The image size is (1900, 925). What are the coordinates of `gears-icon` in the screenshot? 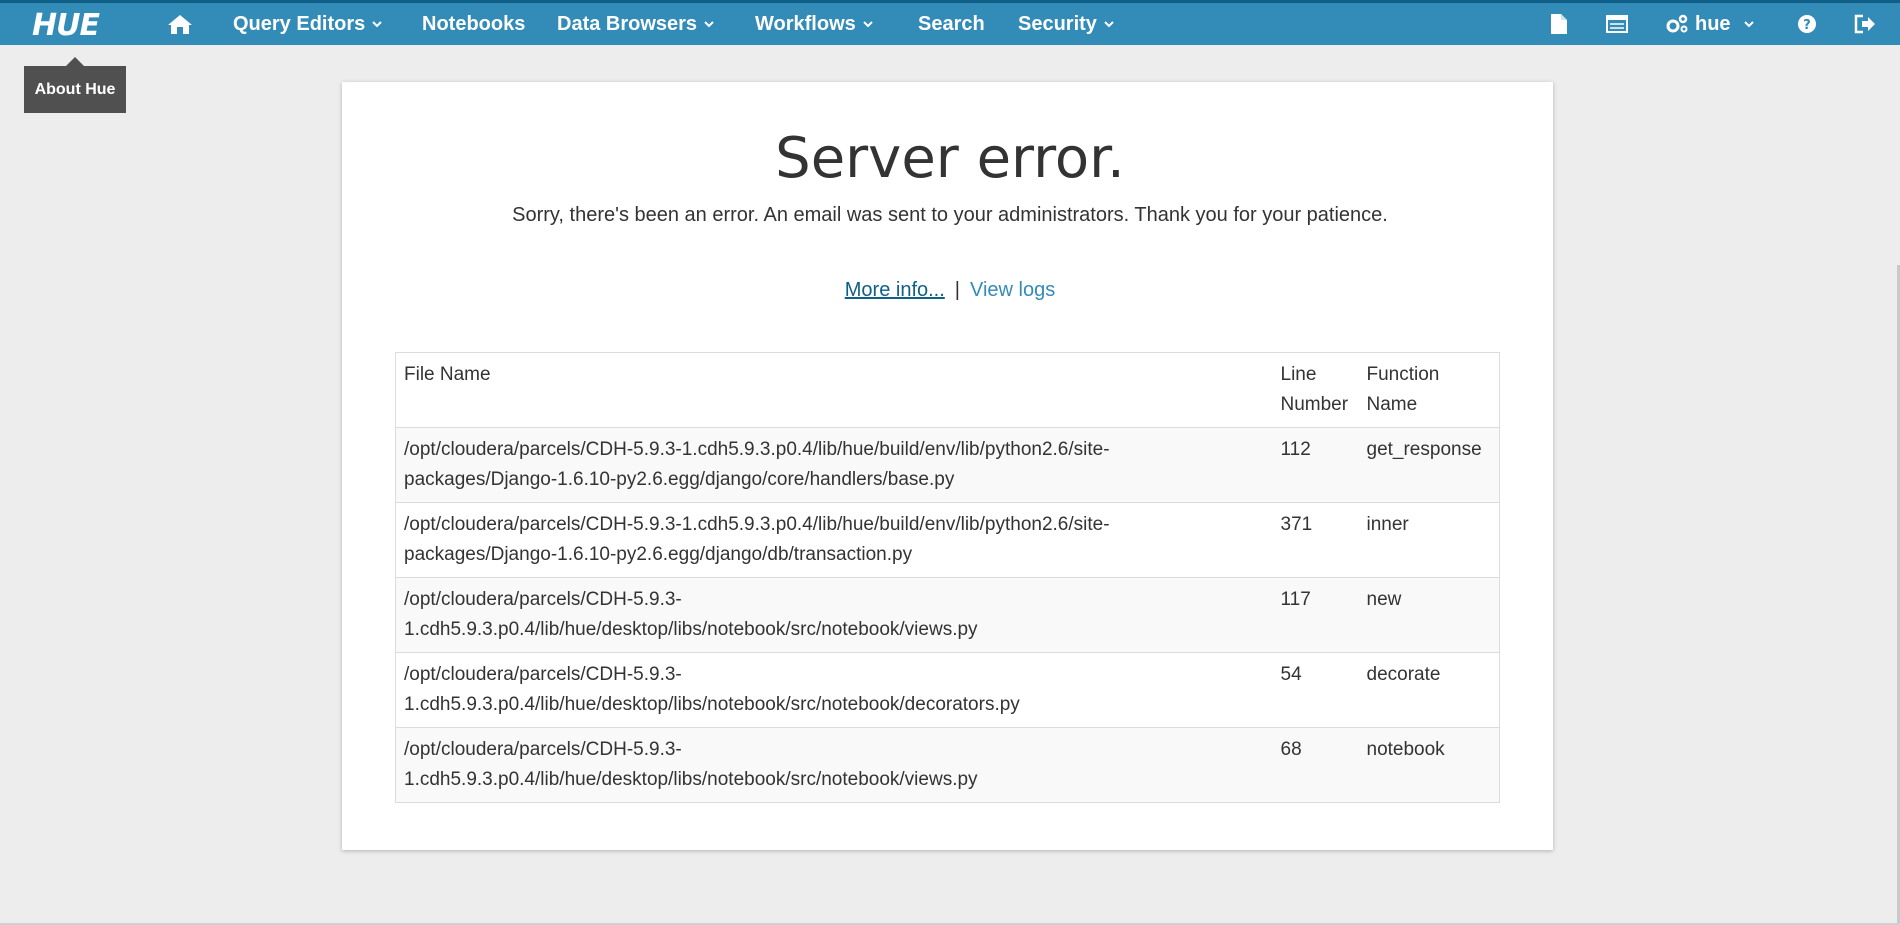 It's located at (1677, 23).